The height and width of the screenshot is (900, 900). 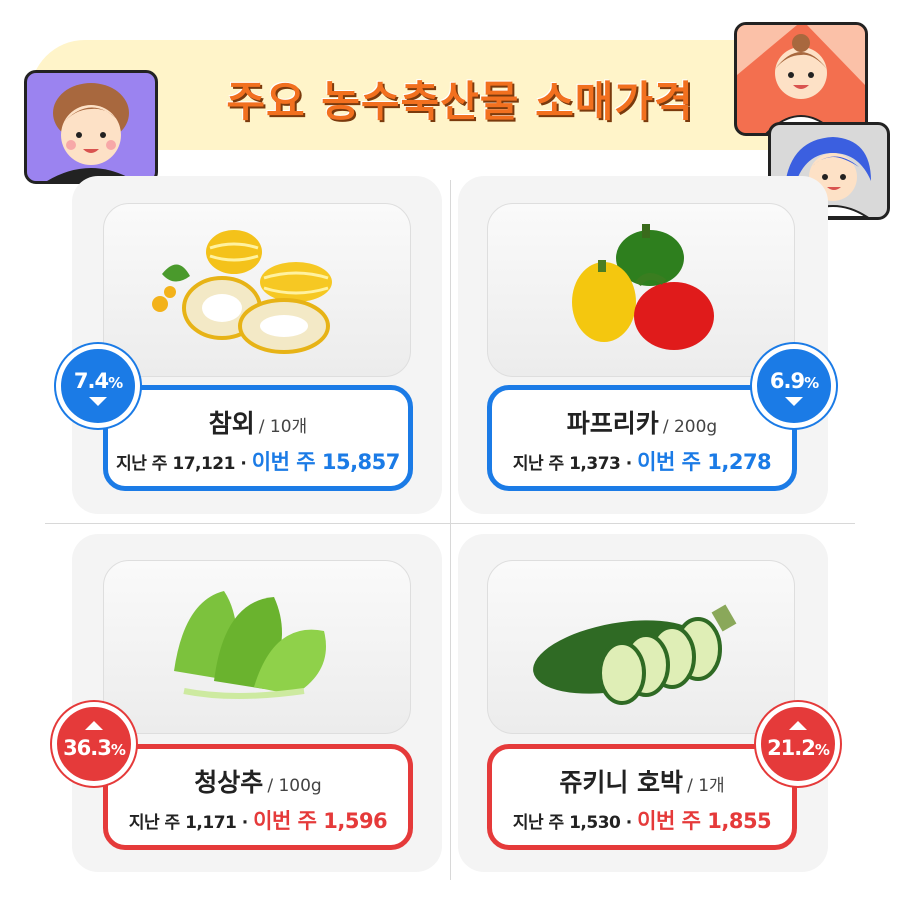 I want to click on last-week-price: 지난 주 1,373 ·, so click(x=572, y=464).